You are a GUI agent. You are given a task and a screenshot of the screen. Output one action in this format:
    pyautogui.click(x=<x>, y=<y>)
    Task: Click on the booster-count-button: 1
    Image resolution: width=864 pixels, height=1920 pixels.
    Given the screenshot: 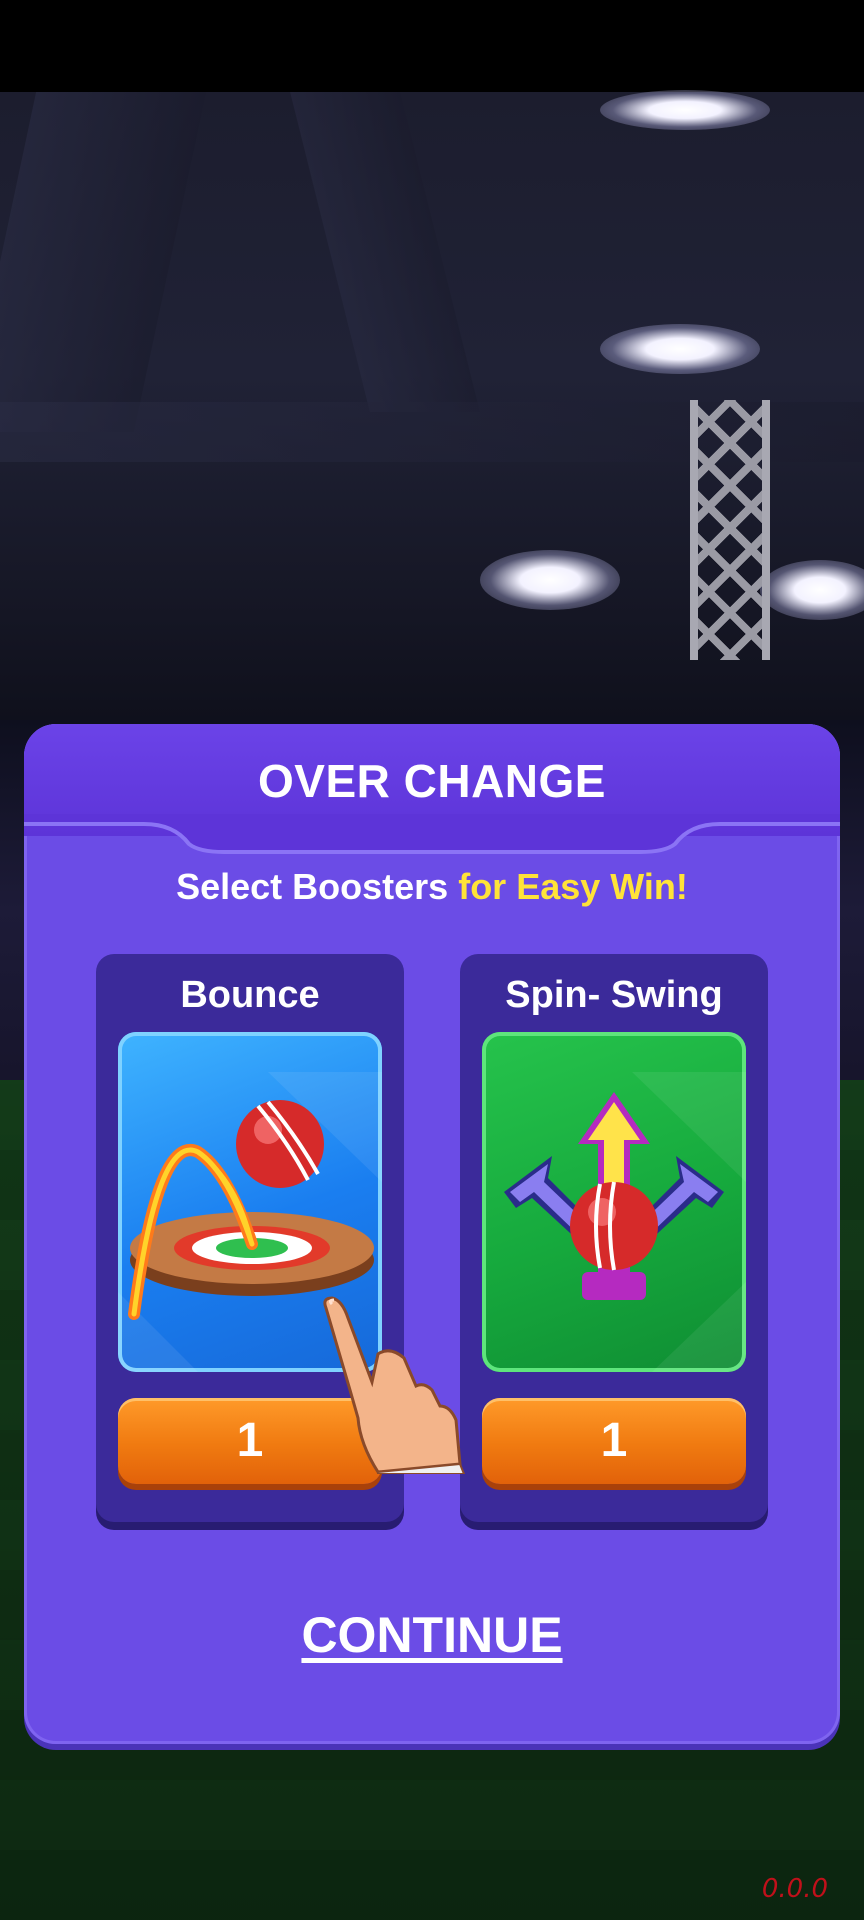 What is the action you would take?
    pyautogui.click(x=614, y=1441)
    